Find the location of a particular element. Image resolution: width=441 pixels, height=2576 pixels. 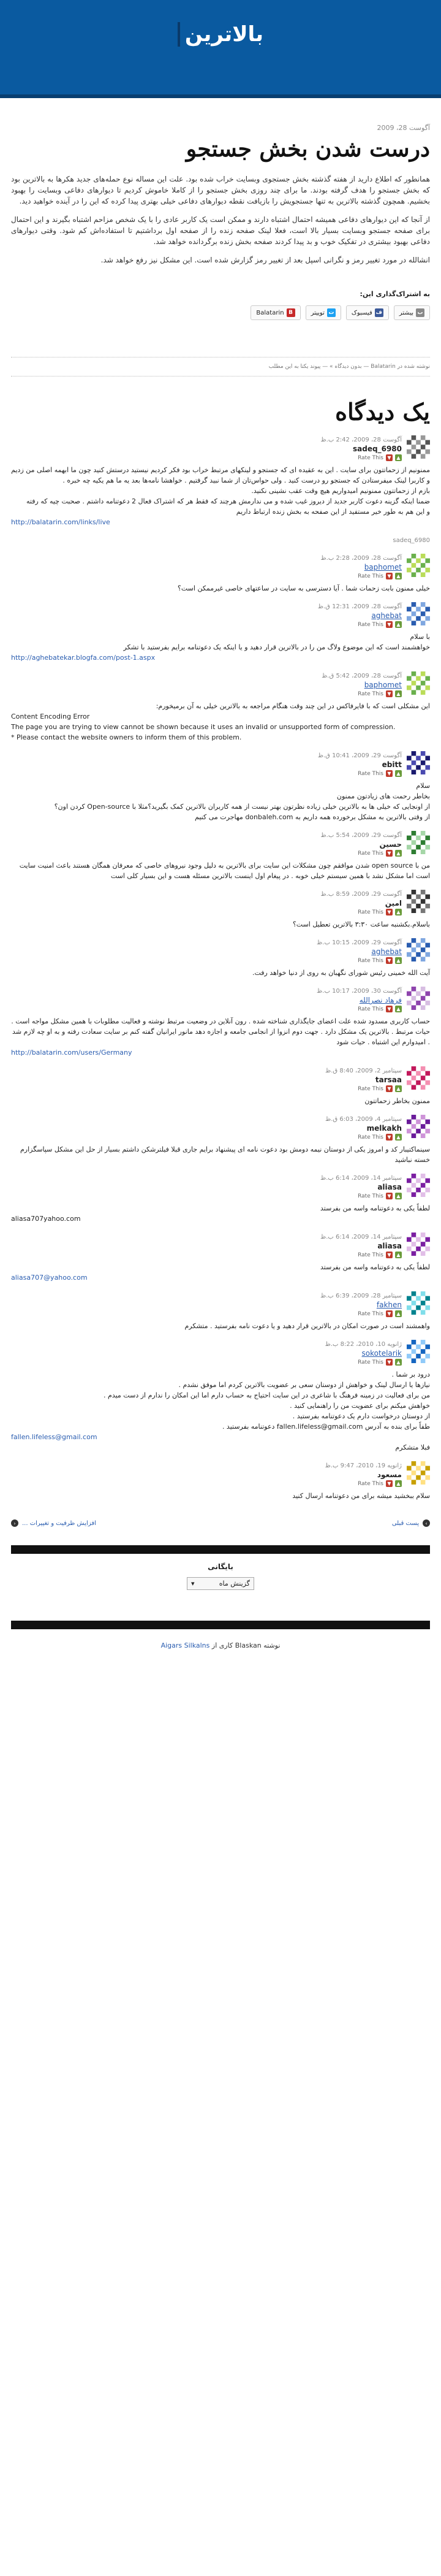

comments-title: یک دیدگاه is located at coordinates (383, 412).